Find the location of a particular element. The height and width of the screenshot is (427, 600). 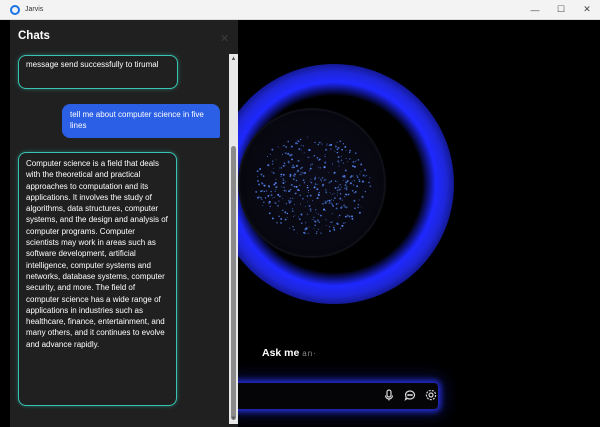

chat-icon is located at coordinates (410, 395).